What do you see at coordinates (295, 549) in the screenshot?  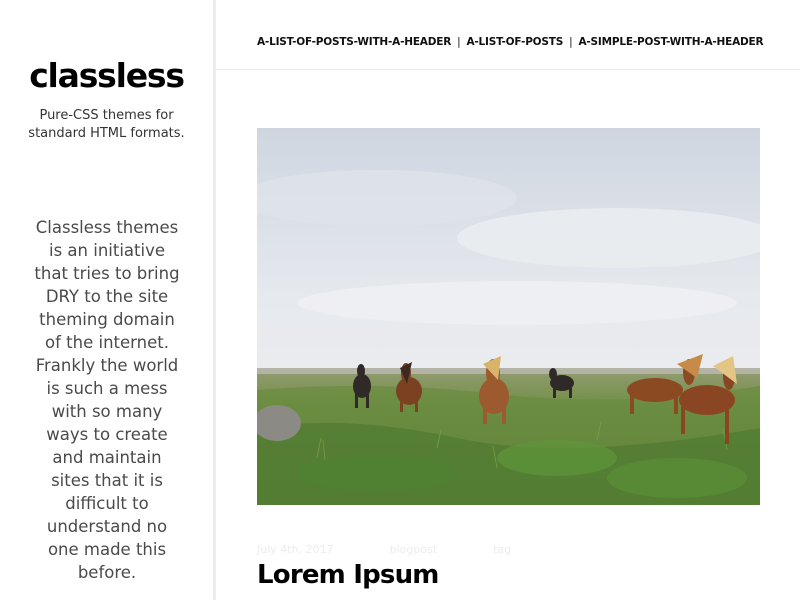 I see `post-date: July 4th, 2017` at bounding box center [295, 549].